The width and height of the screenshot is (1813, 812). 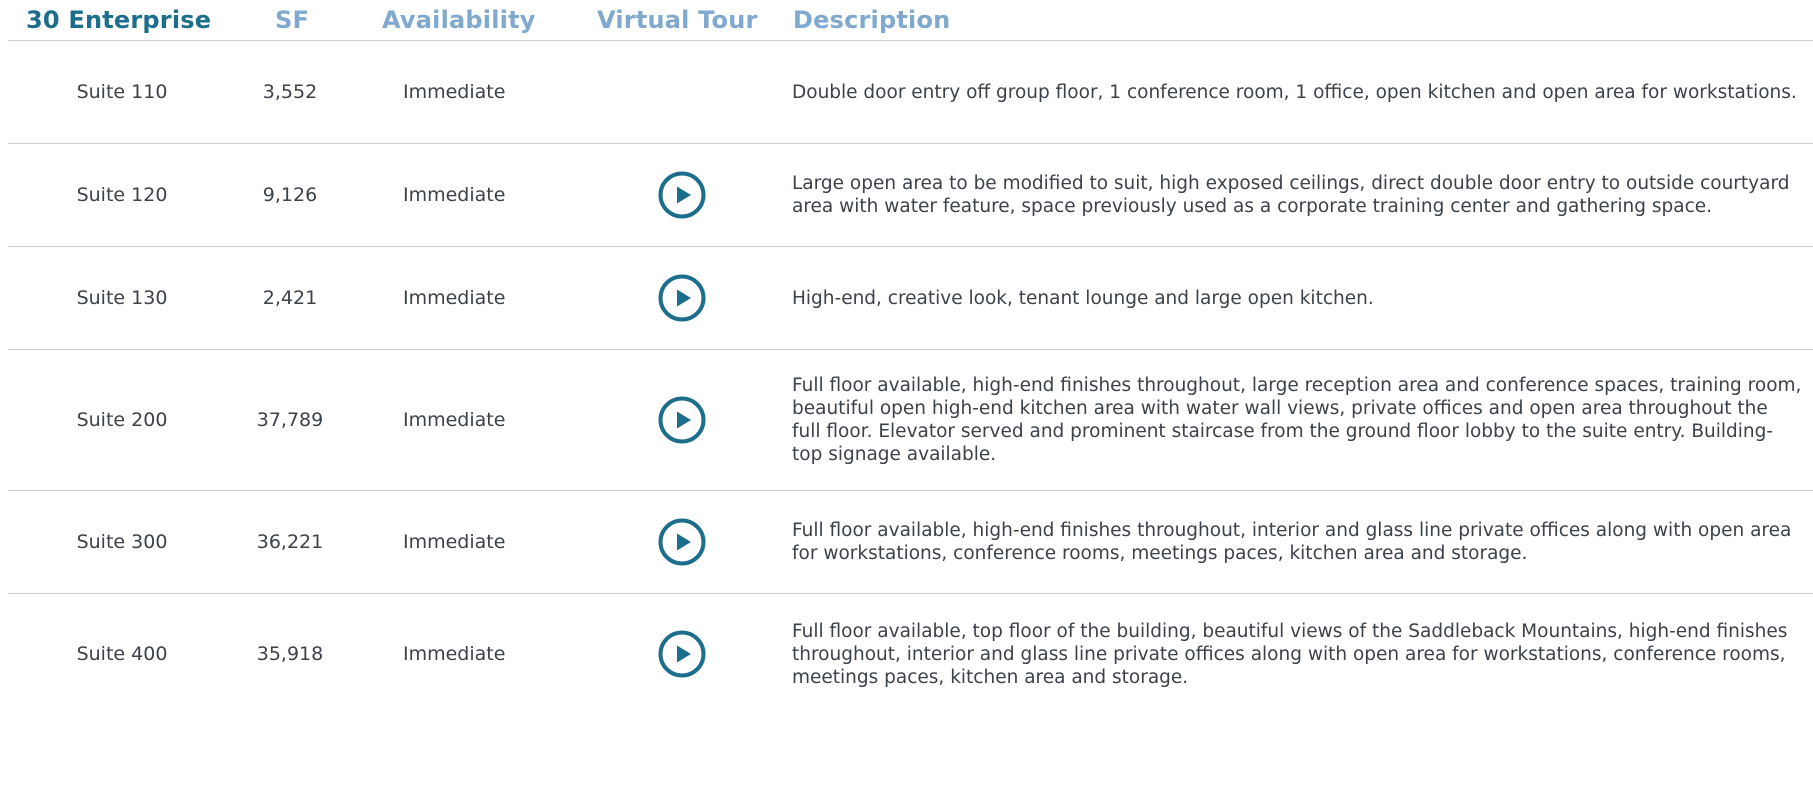 What do you see at coordinates (122, 542) in the screenshot?
I see `suite-name: Suite 300` at bounding box center [122, 542].